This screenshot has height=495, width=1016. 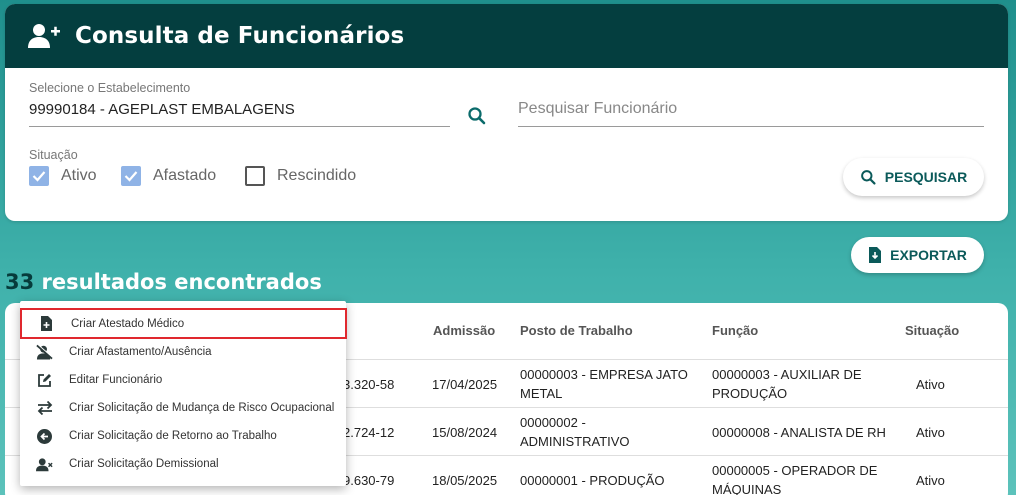 I want to click on admission-cell: 15/08/2024, so click(x=465, y=432).